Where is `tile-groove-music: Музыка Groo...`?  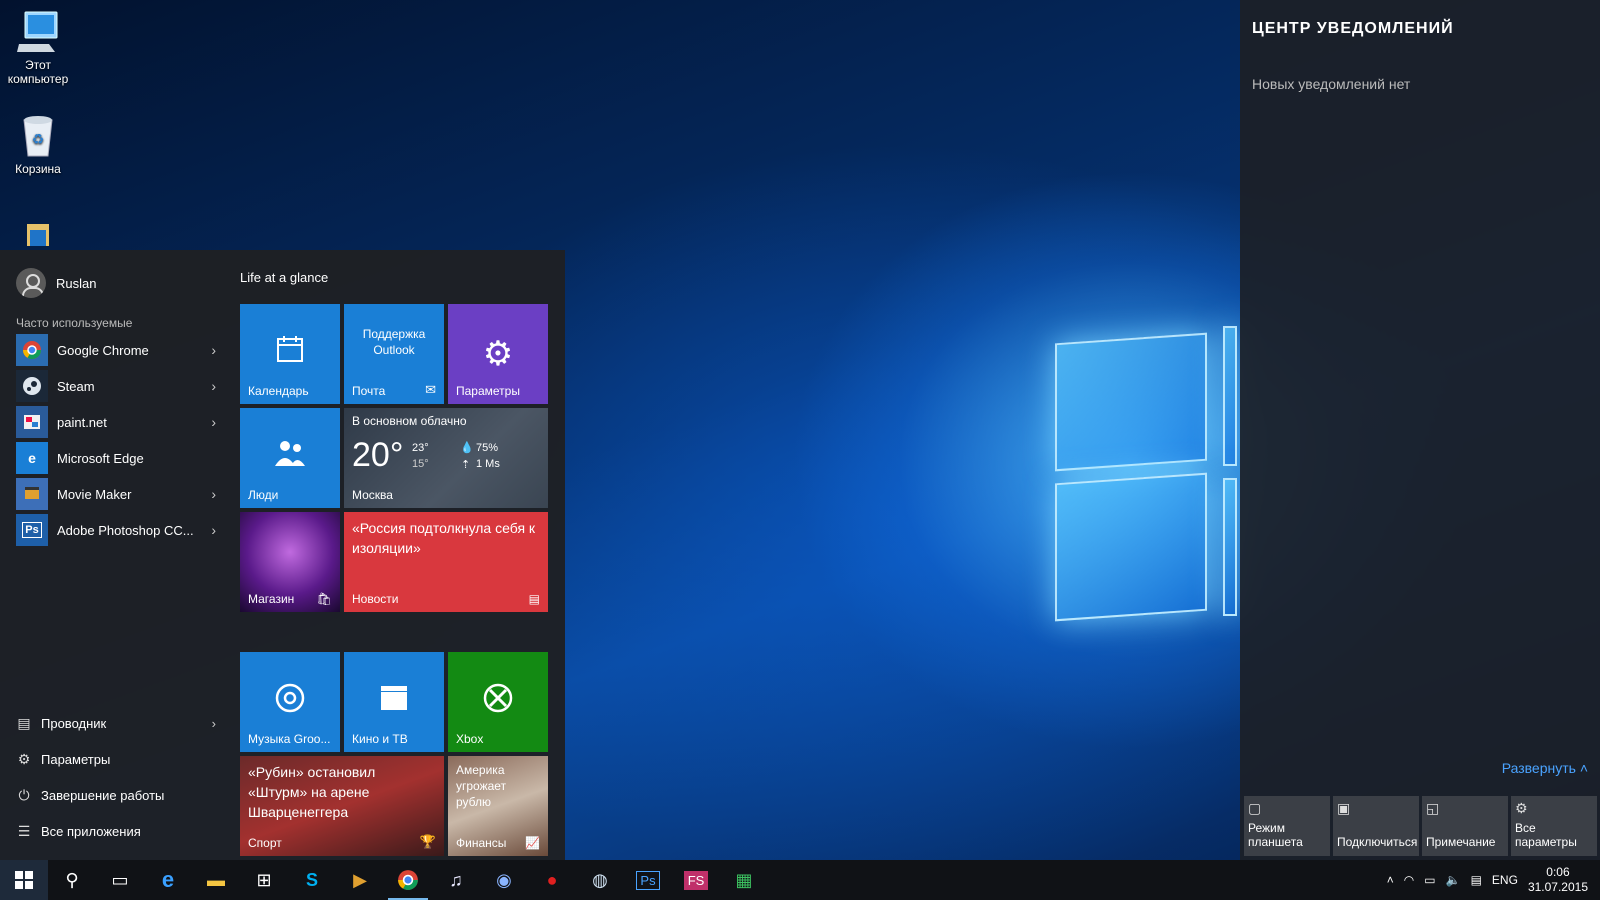
tile-groove-music: Музыка Groo... is located at coordinates (290, 702).